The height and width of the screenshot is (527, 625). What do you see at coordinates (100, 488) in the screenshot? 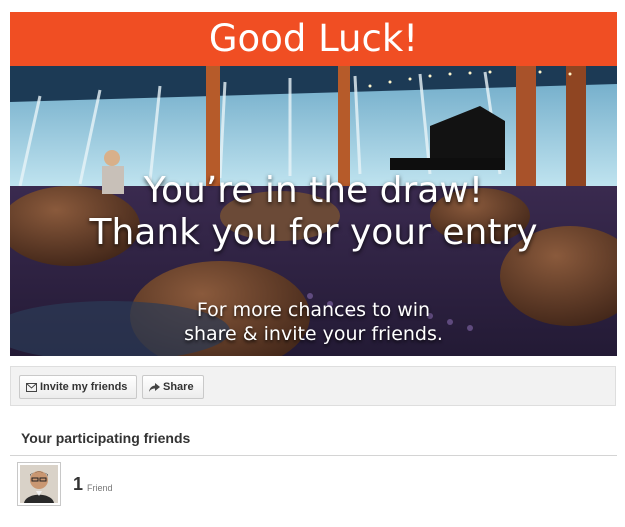
I see `friend-label: Friend` at bounding box center [100, 488].